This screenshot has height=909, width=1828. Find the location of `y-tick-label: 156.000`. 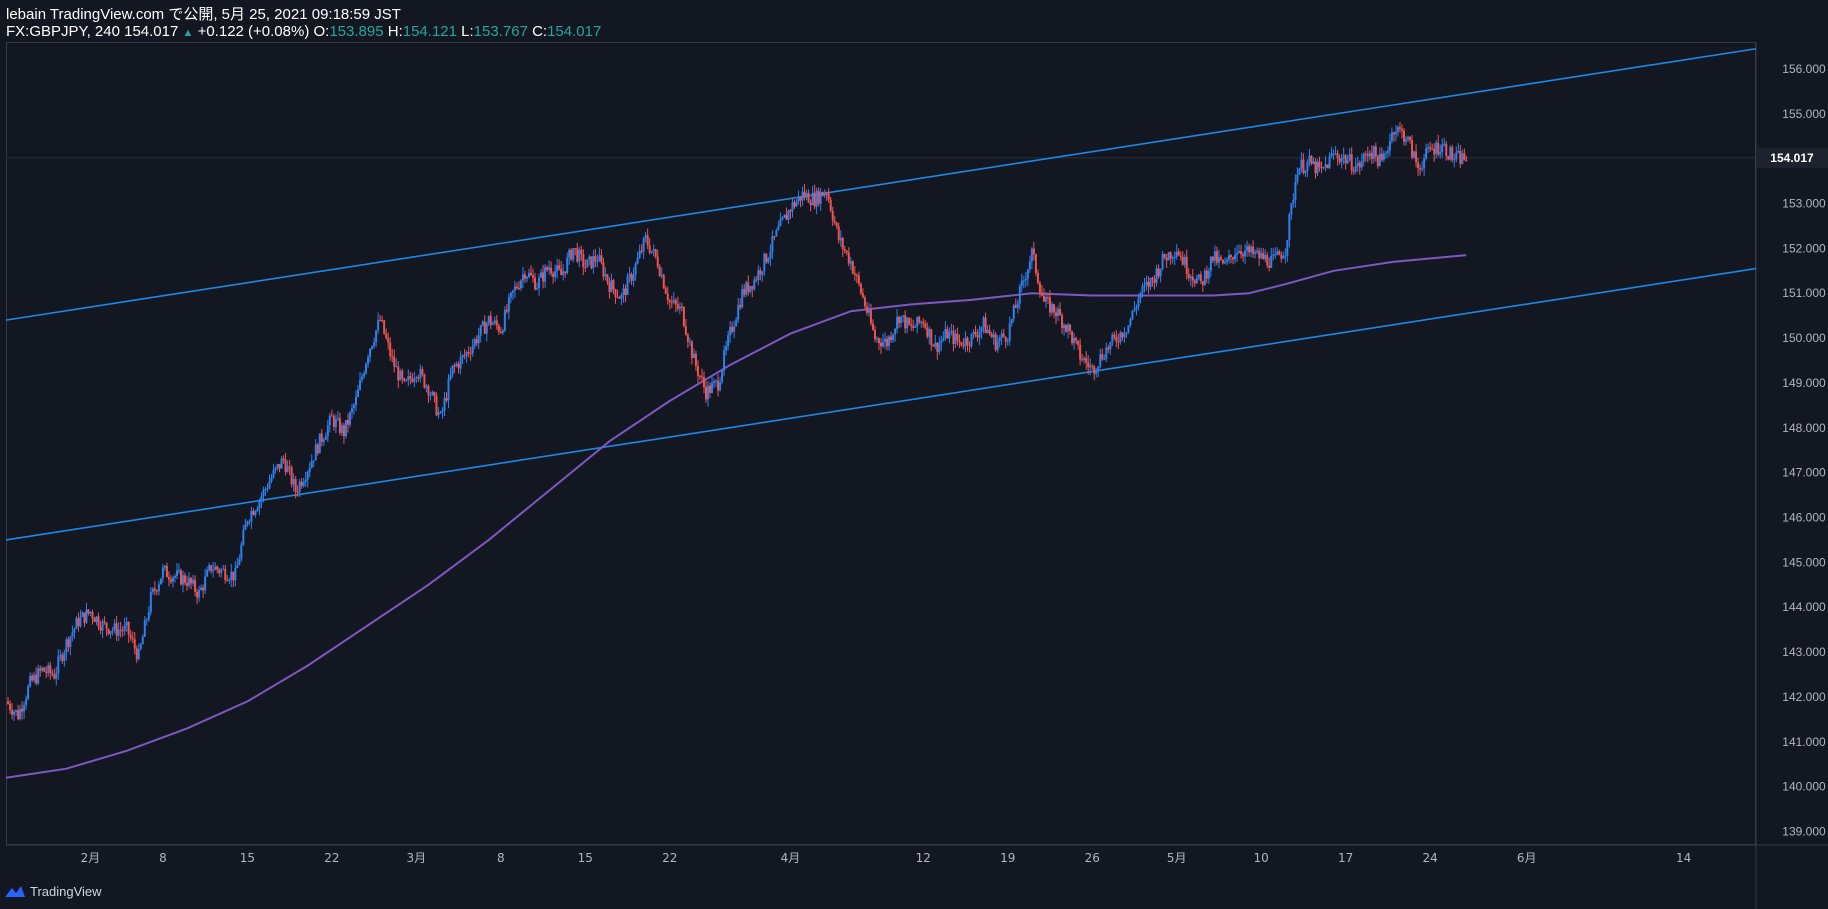

y-tick-label: 156.000 is located at coordinates (1804, 69).